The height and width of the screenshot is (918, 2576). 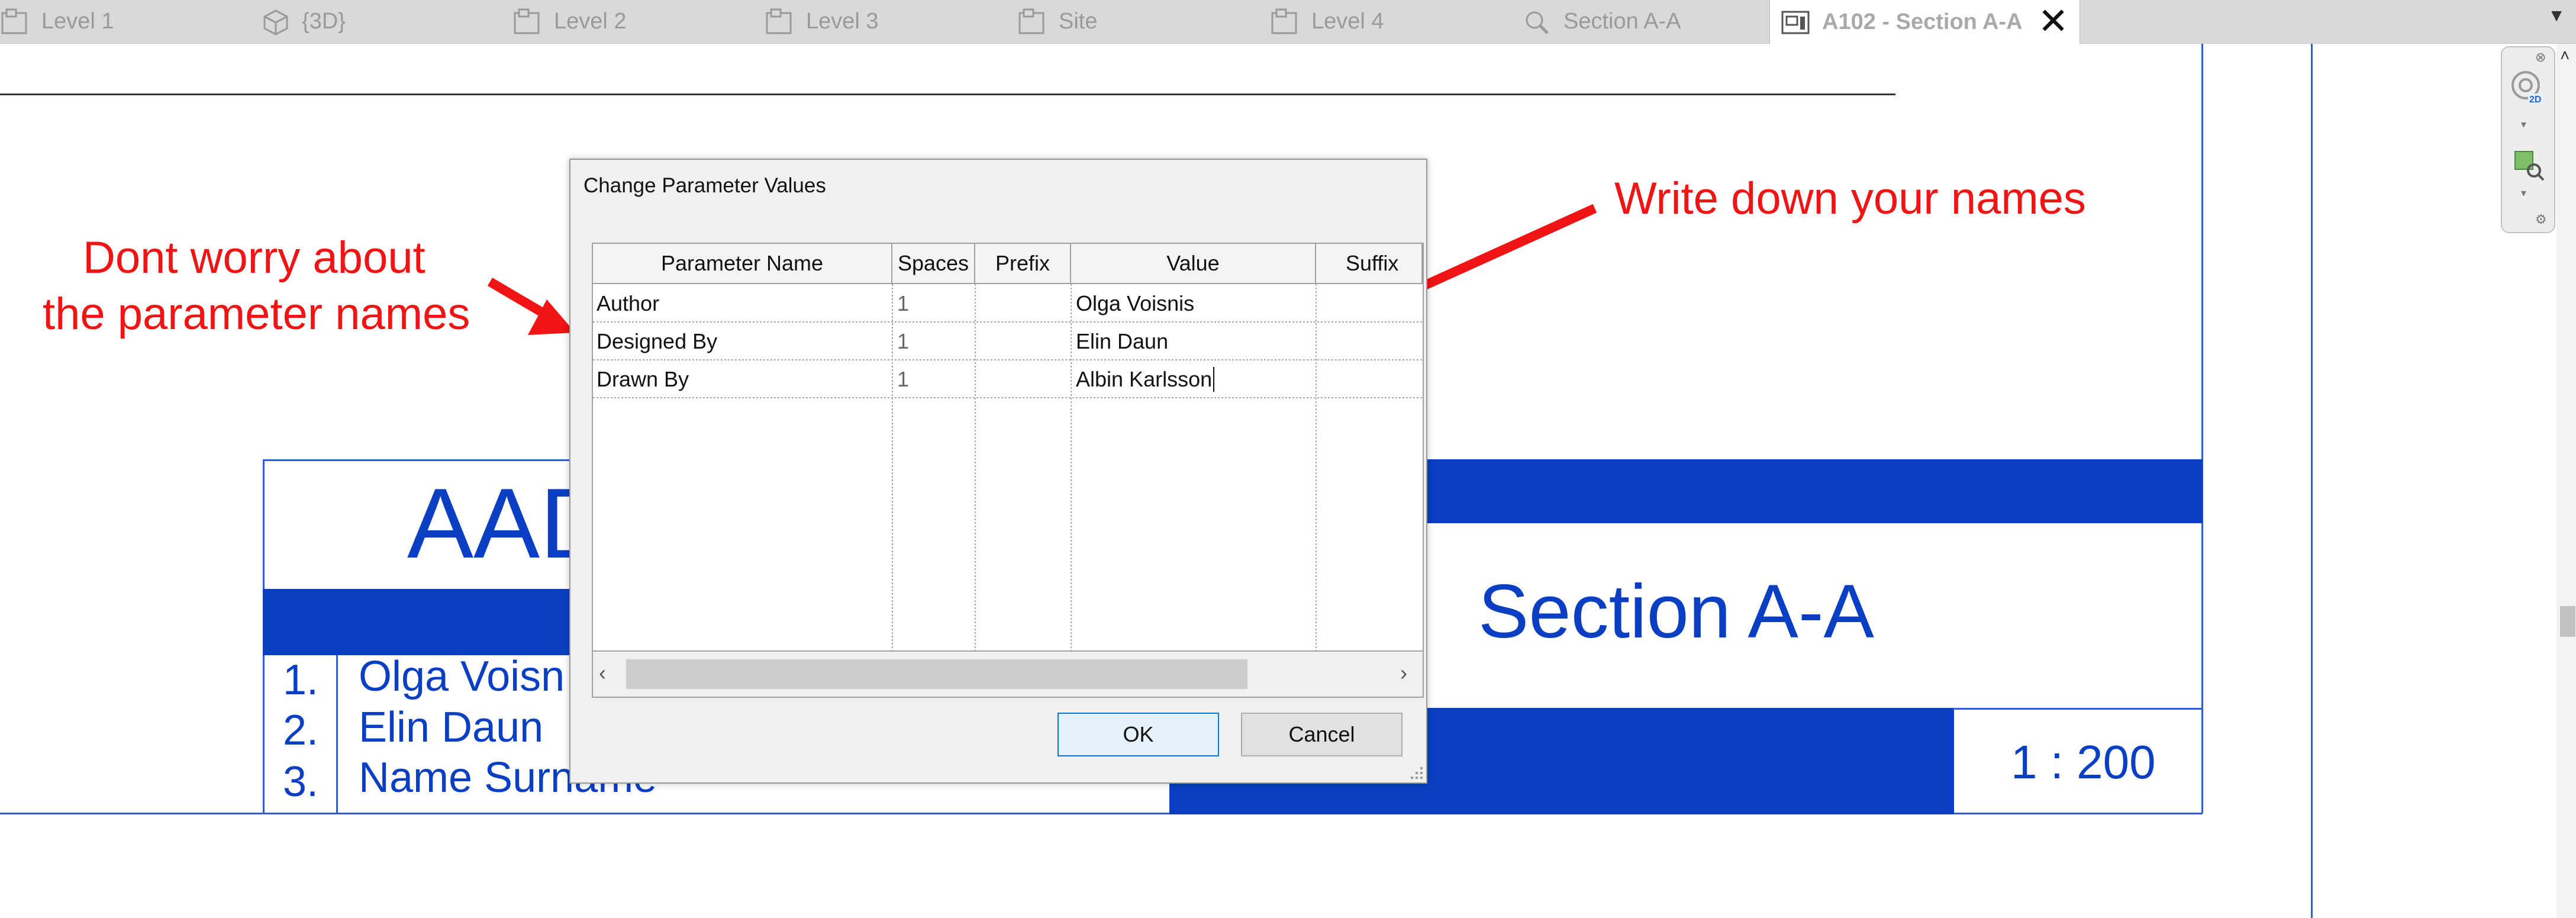 What do you see at coordinates (1145, 379) in the screenshot?
I see `value-cell-editing: Albin Karlsson` at bounding box center [1145, 379].